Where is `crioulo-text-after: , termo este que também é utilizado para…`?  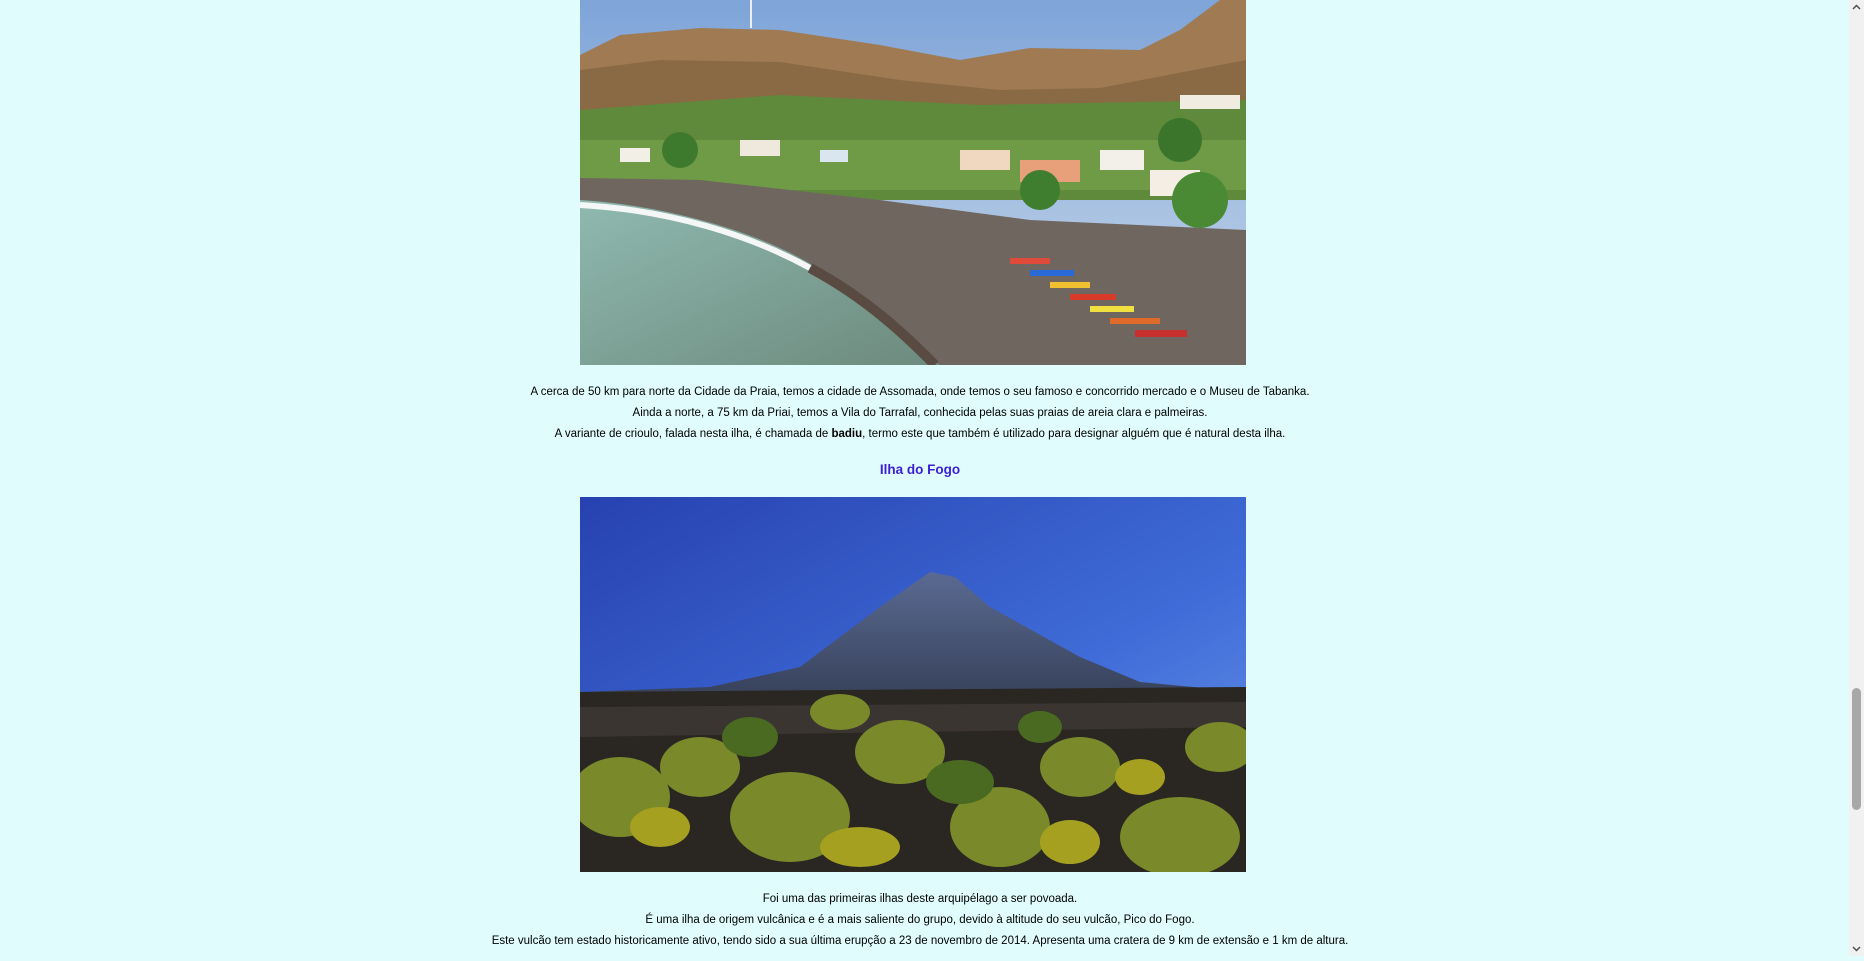
crioulo-text-after: , termo este que também é utilizado para… is located at coordinates (1074, 434).